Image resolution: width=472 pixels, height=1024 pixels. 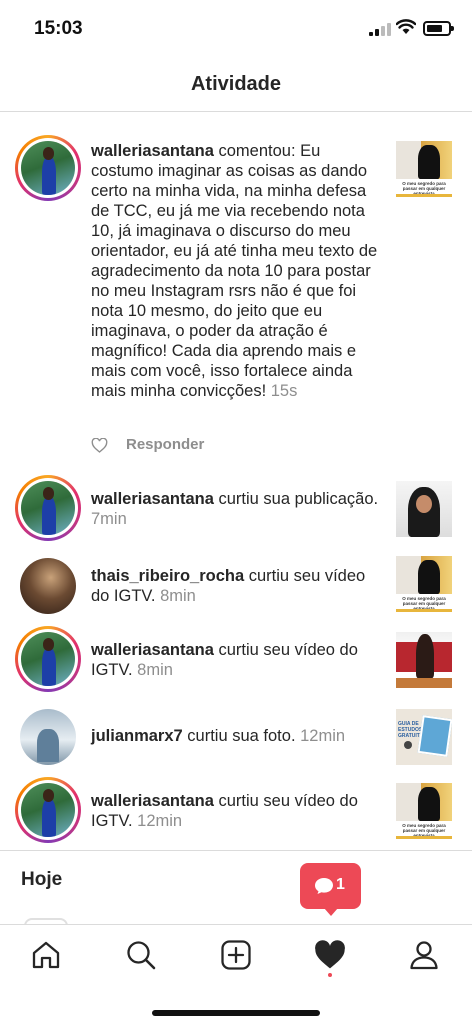 What do you see at coordinates (411, 730) in the screenshot?
I see `thumbnail-caption: GUIA DE ESTUDOS GRATUITO` at bounding box center [411, 730].